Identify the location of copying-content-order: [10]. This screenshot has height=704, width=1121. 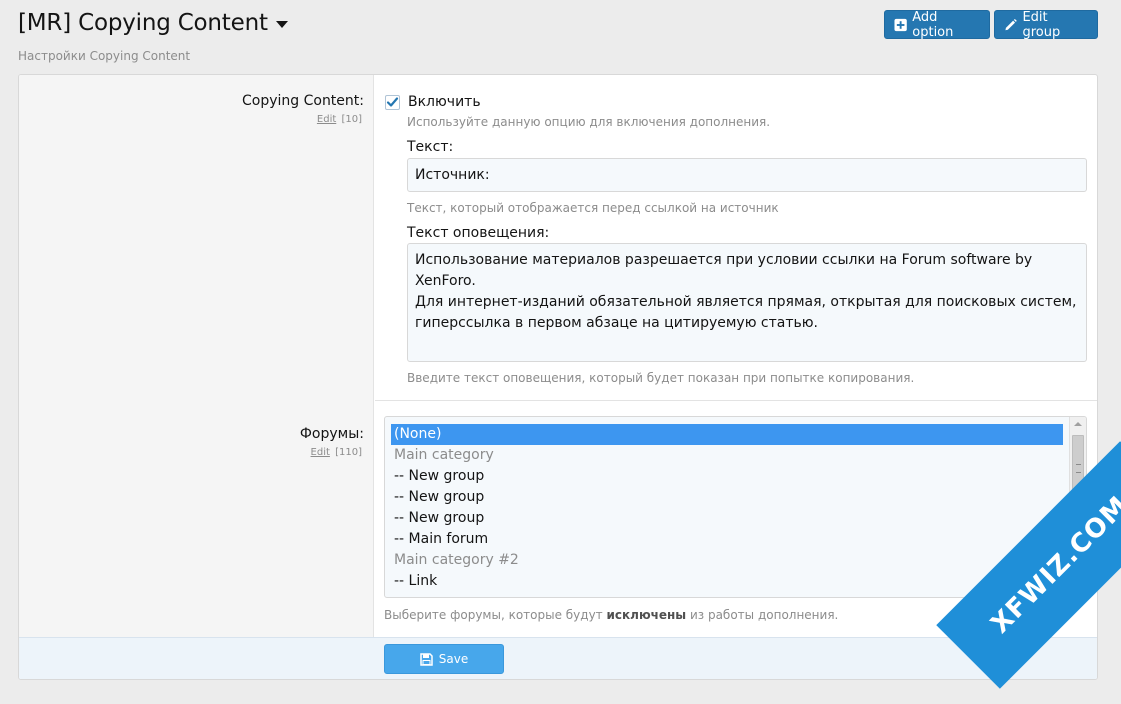
(351, 119).